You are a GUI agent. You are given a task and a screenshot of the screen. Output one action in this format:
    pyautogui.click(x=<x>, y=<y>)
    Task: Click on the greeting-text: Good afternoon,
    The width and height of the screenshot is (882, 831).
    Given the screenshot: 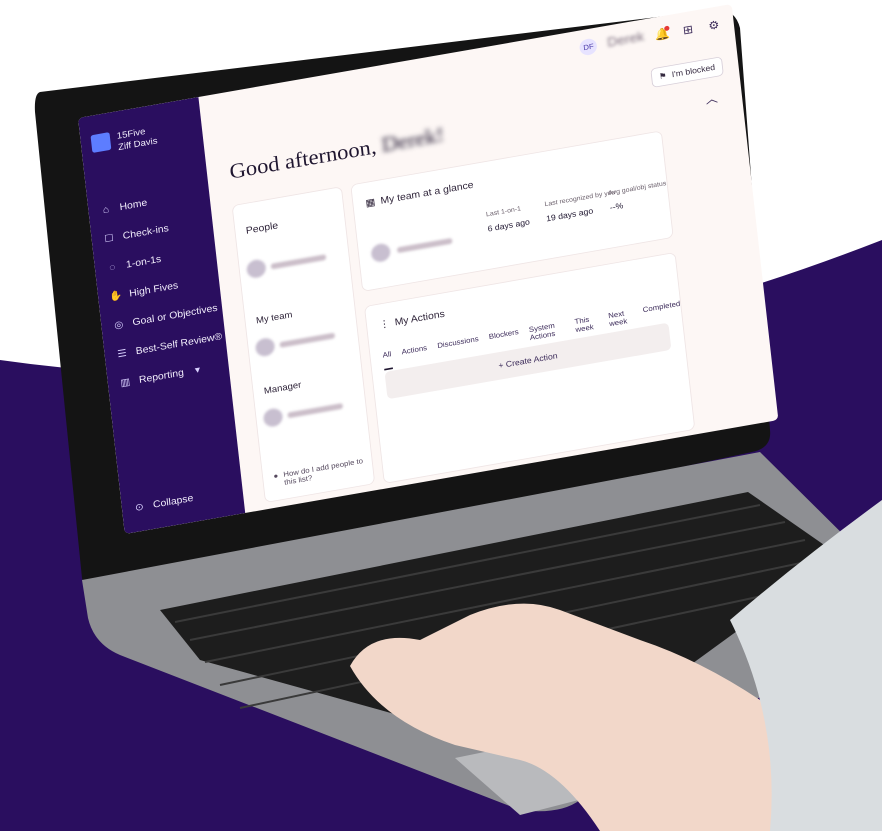 What is the action you would take?
    pyautogui.click(x=303, y=159)
    